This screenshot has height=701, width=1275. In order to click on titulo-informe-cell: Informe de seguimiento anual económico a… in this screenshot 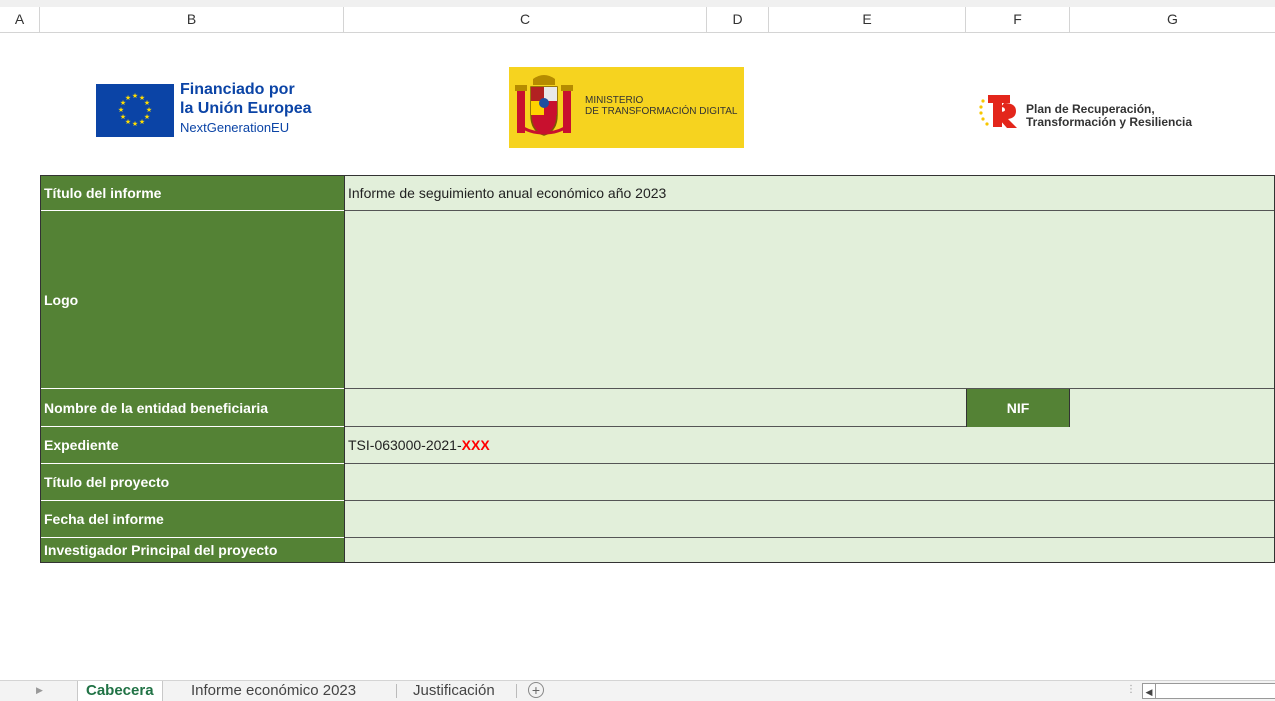, I will do `click(809, 193)`.